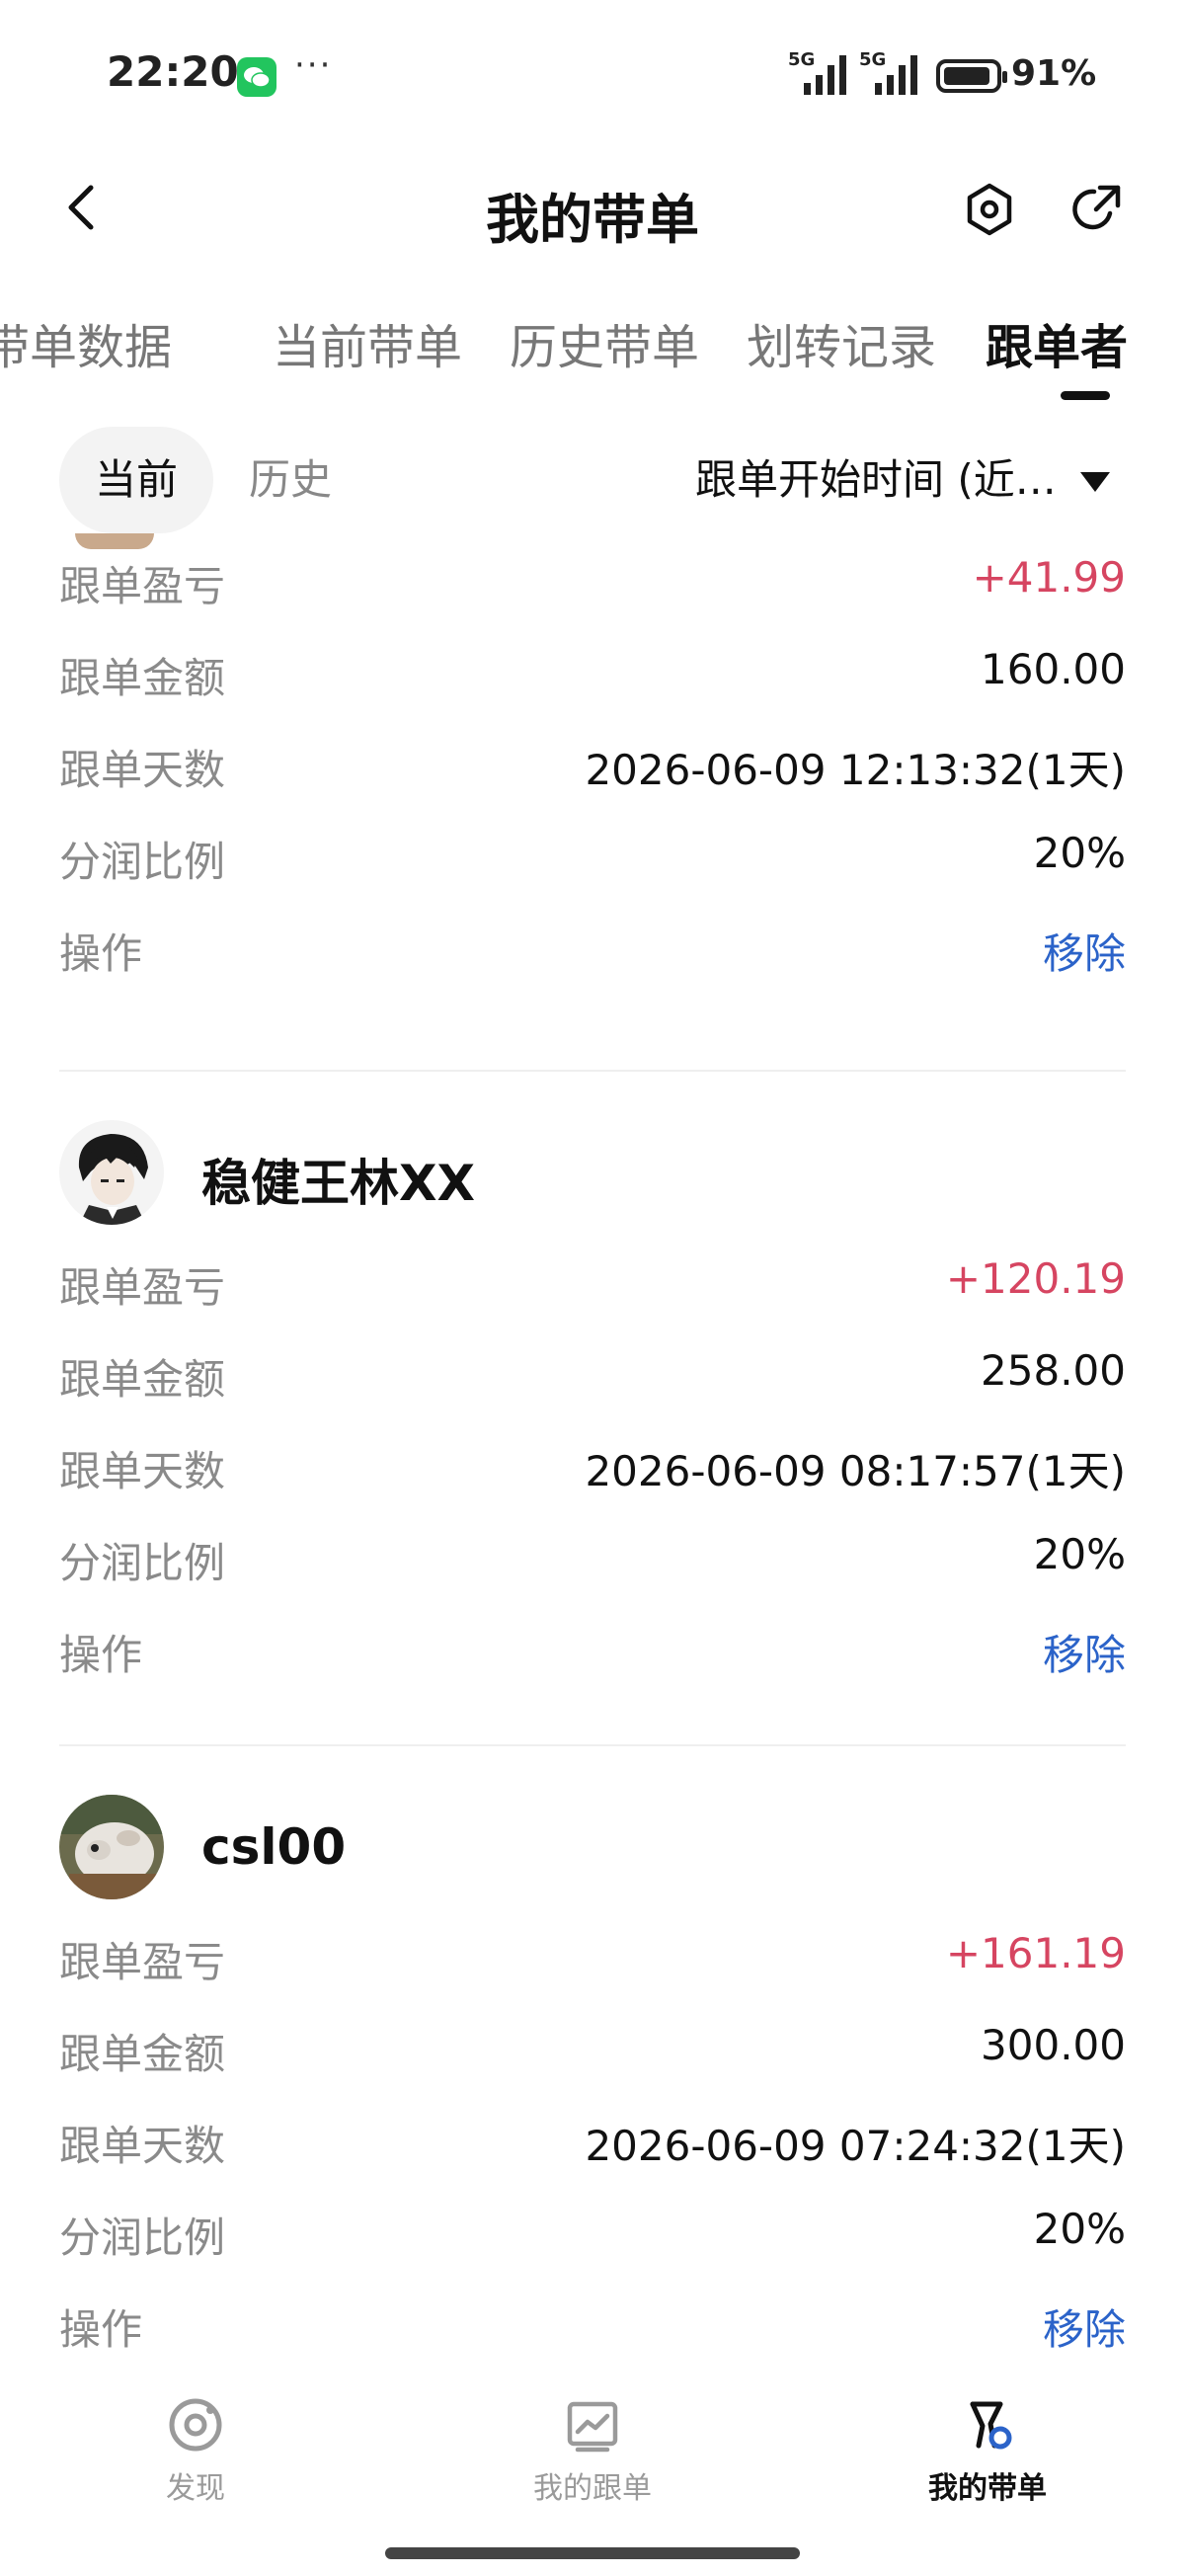 Image resolution: width=1185 pixels, height=2576 pixels. What do you see at coordinates (1035, 1953) in the screenshot?
I see `value-pnl: +161.19` at bounding box center [1035, 1953].